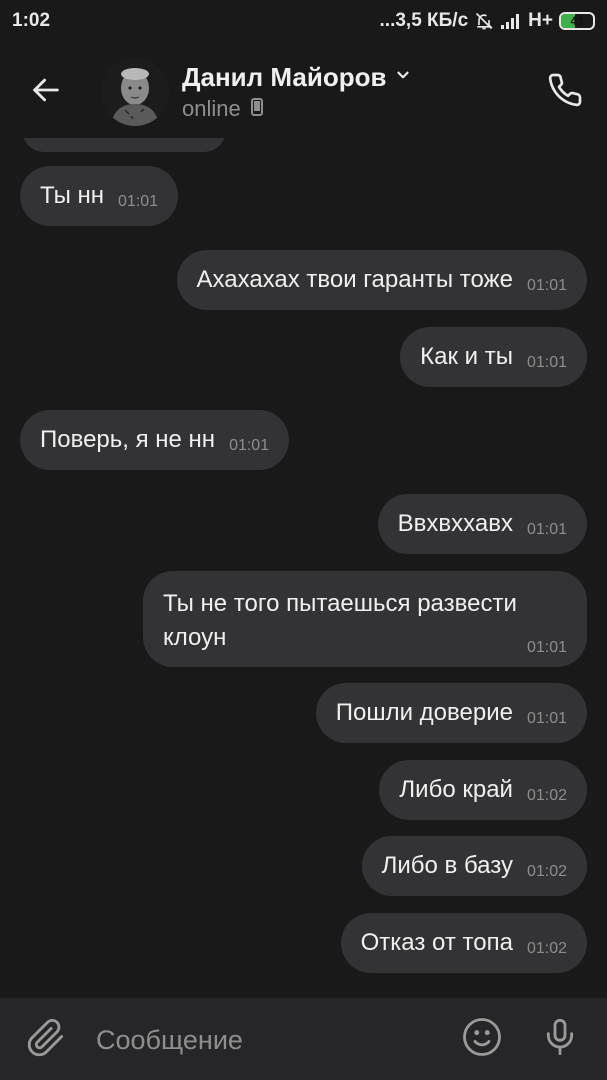  I want to click on message-bubble-outgoing: Пошли доверие 01:01, so click(451, 713).